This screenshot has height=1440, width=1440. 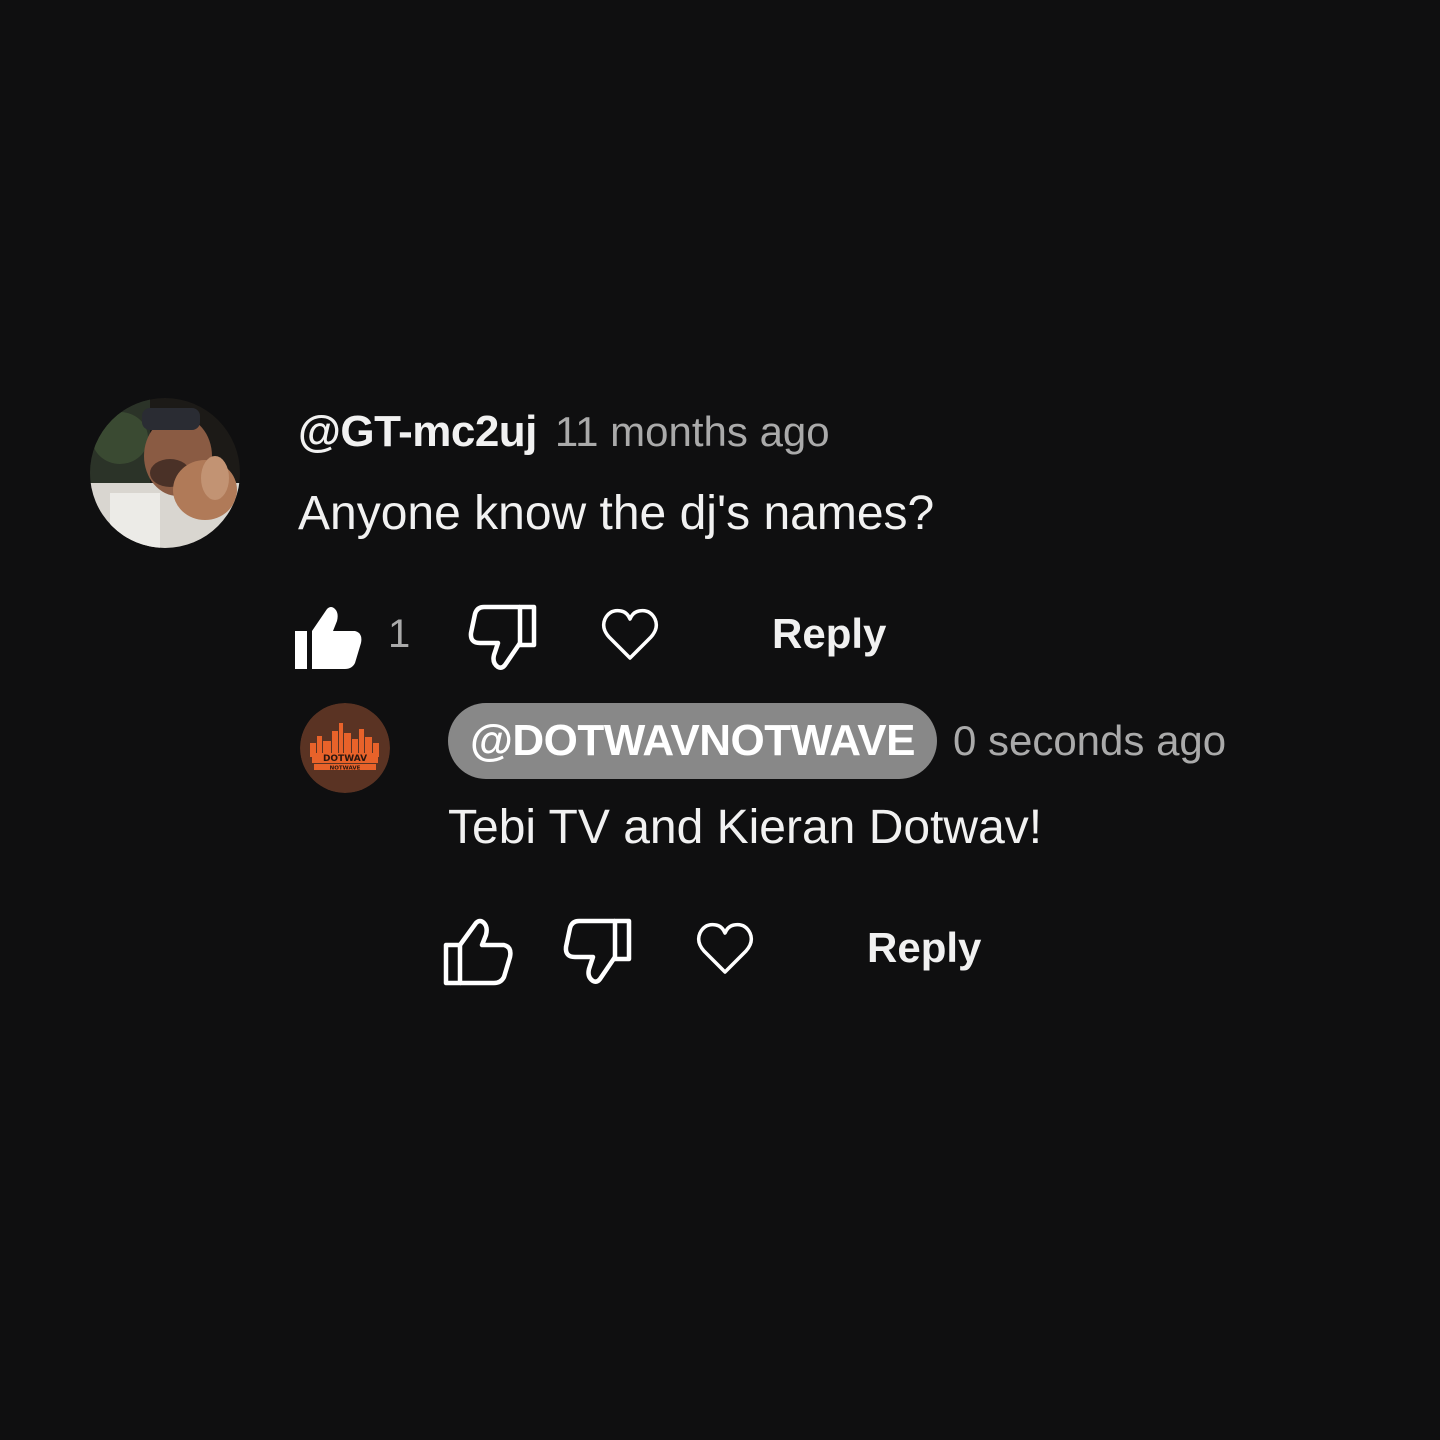 What do you see at coordinates (692, 432) in the screenshot?
I see `comment-timestamp: 11 months ago` at bounding box center [692, 432].